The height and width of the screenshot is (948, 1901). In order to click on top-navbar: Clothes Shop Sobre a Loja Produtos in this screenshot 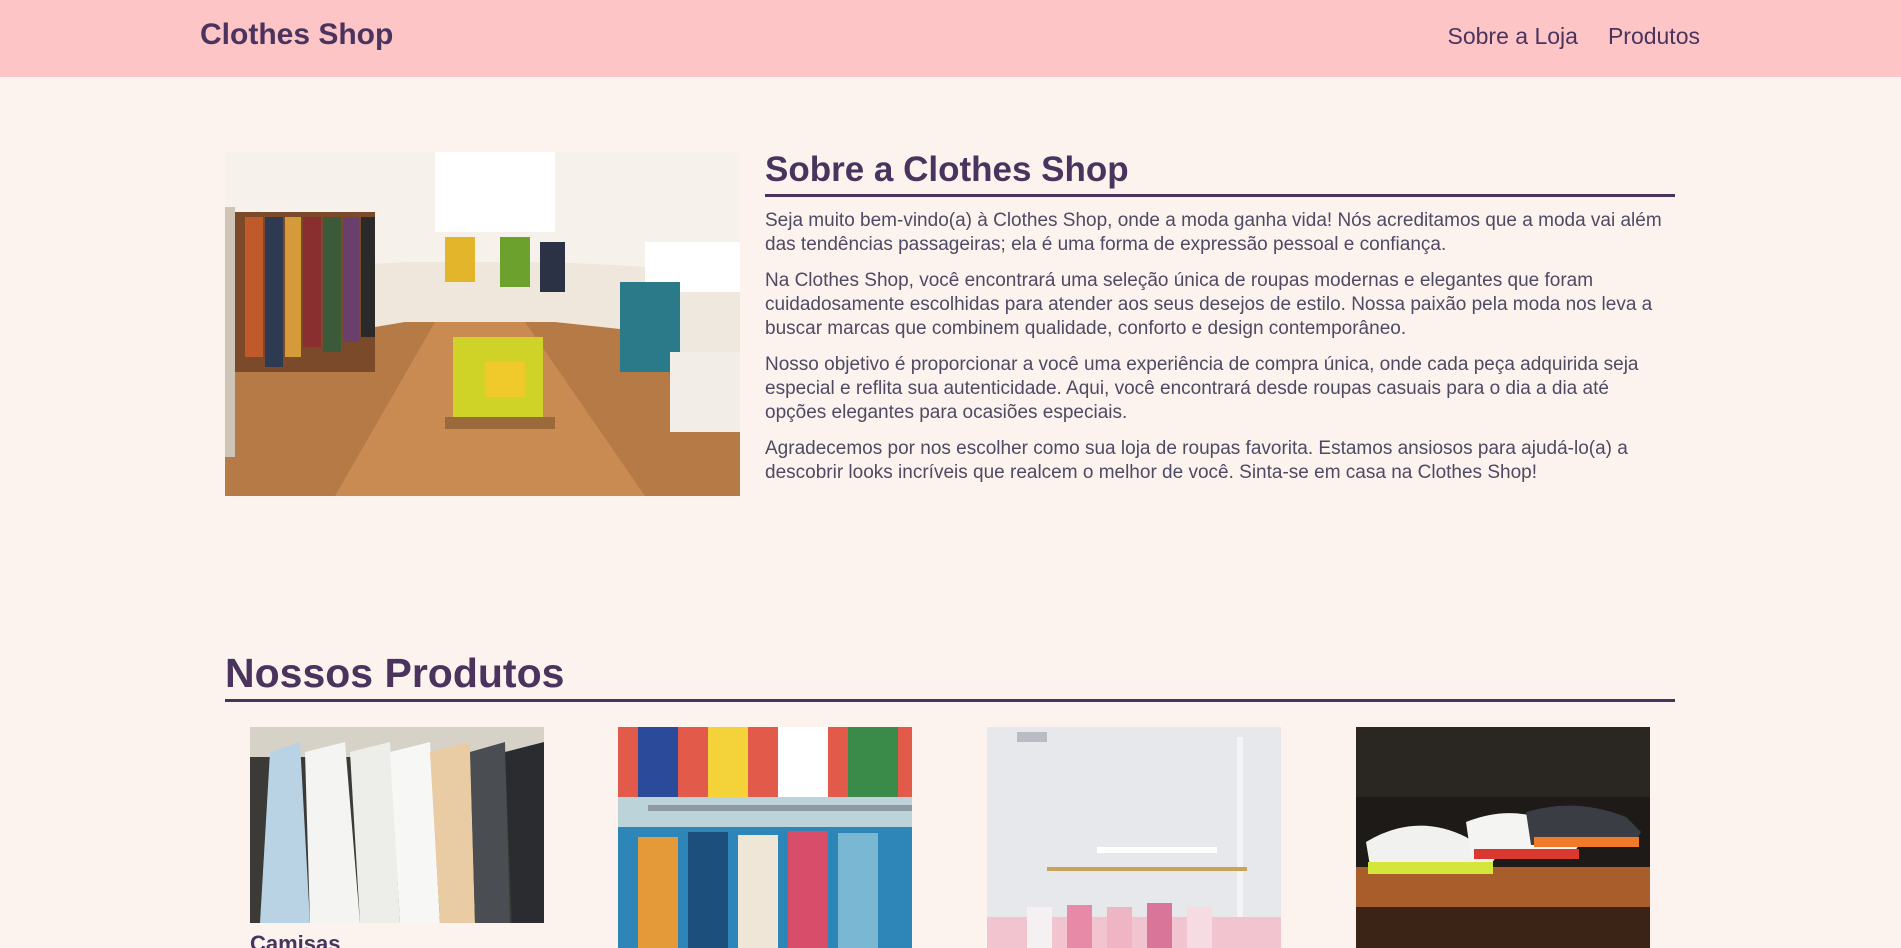, I will do `click(950, 38)`.